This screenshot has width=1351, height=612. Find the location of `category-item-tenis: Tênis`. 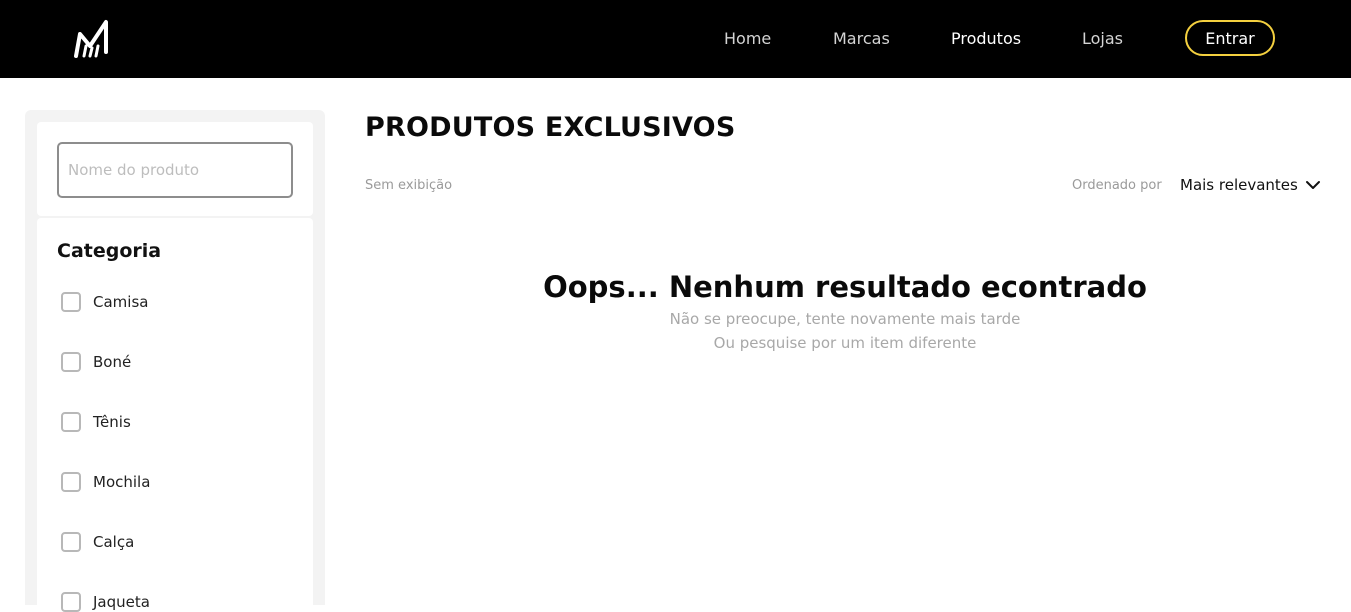

category-item-tenis: Tênis is located at coordinates (96, 422).